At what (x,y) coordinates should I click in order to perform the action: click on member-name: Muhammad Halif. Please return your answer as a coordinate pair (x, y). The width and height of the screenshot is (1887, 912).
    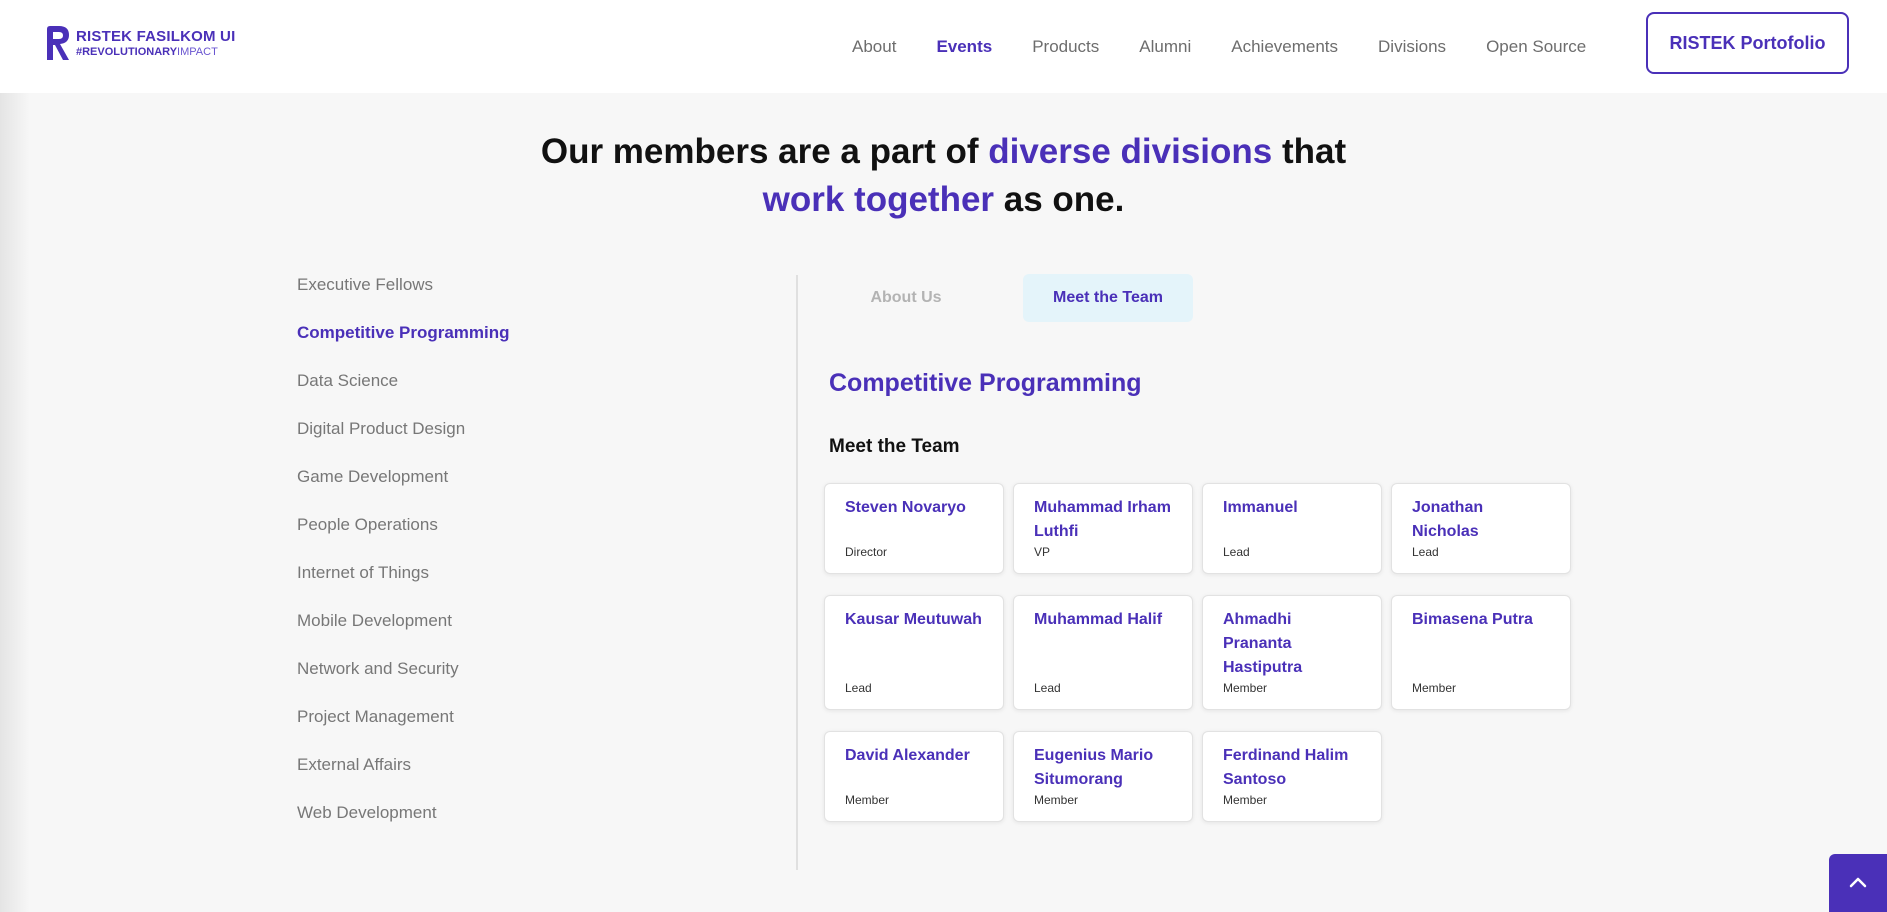
    Looking at the image, I should click on (1098, 619).